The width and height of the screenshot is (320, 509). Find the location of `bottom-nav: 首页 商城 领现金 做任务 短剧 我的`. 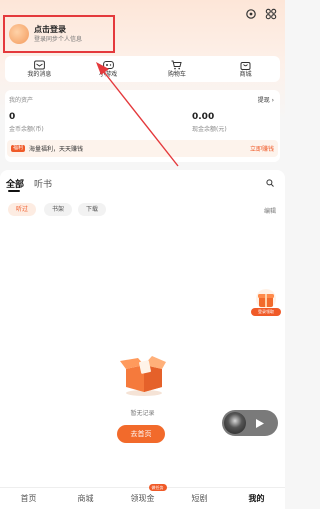

bottom-nav: 首页 商城 领现金 做任务 短剧 我的 is located at coordinates (142, 496).